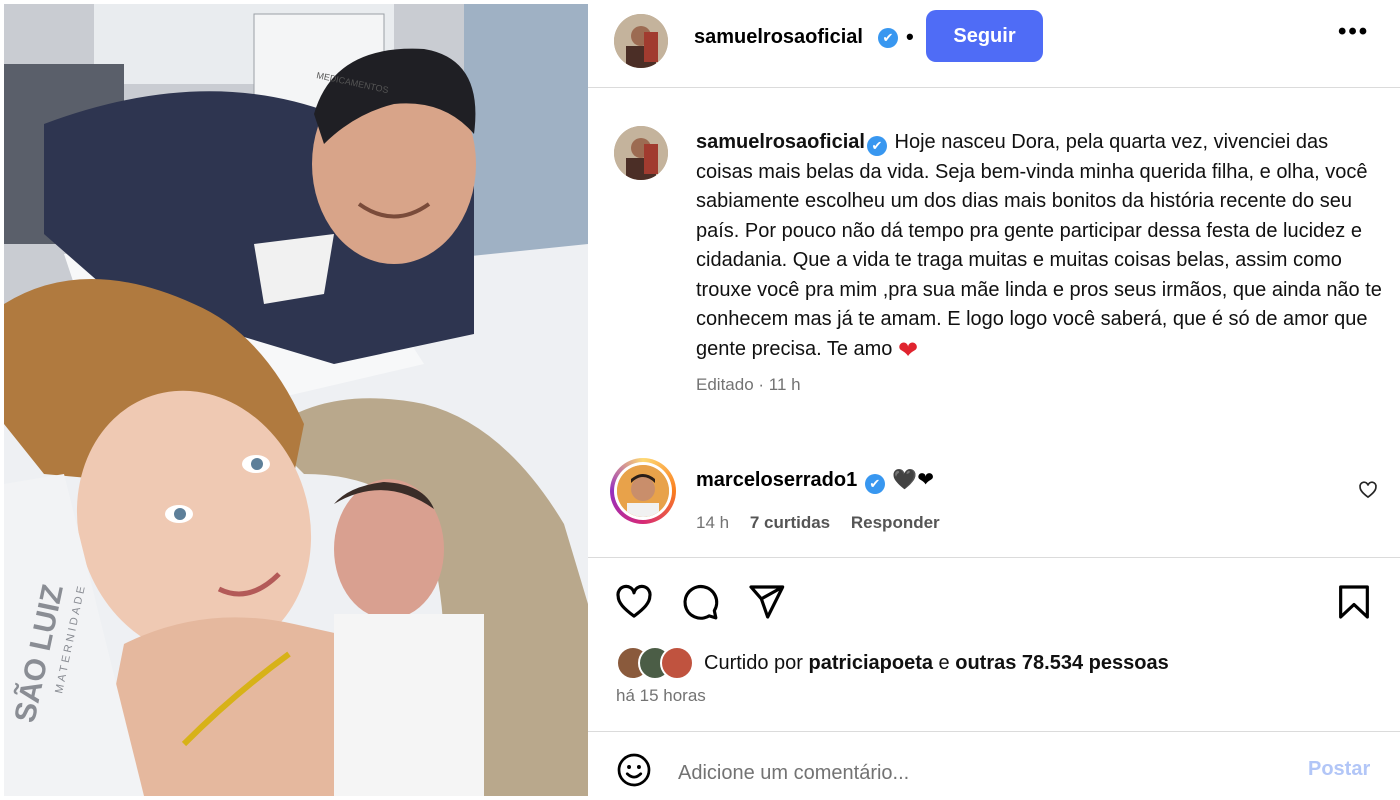 Image resolution: width=1400 pixels, height=800 pixels. What do you see at coordinates (643, 491) in the screenshot?
I see `commenter-avatar` at bounding box center [643, 491].